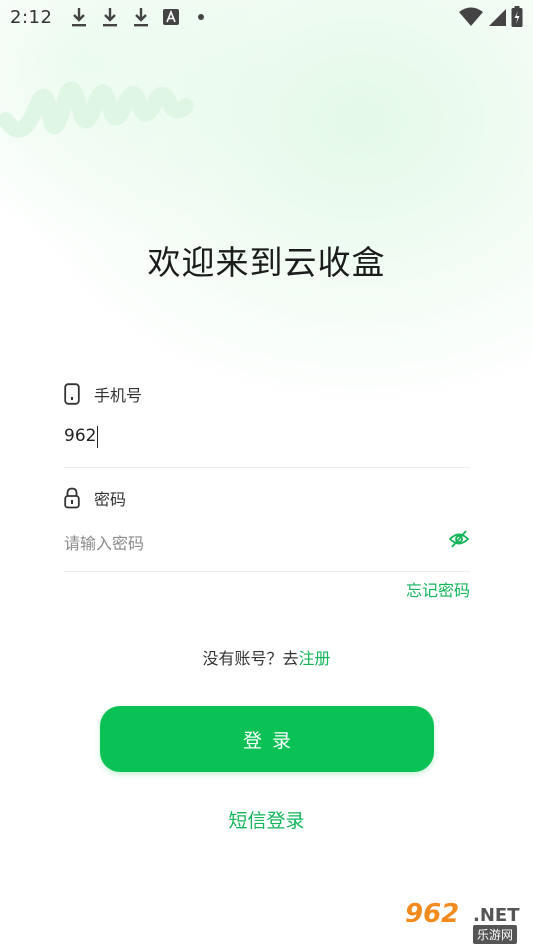  What do you see at coordinates (266, 17) in the screenshot?
I see `status-bar: 2:12` at bounding box center [266, 17].